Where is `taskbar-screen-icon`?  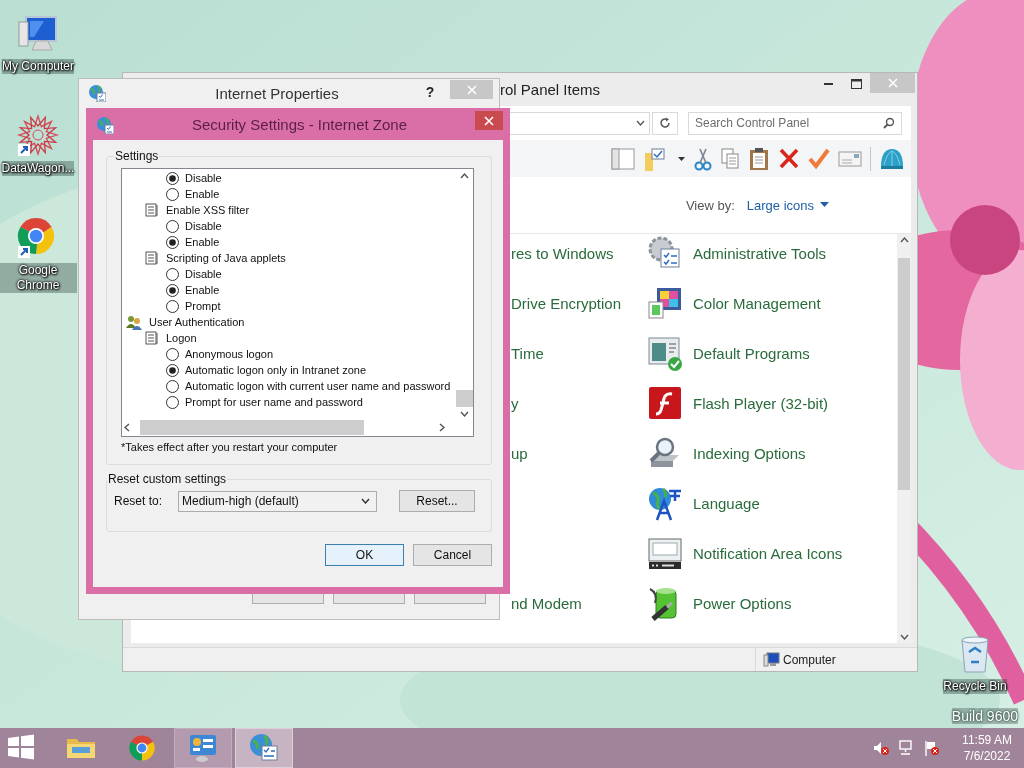
taskbar-screen-icon is located at coordinates (665, 553).